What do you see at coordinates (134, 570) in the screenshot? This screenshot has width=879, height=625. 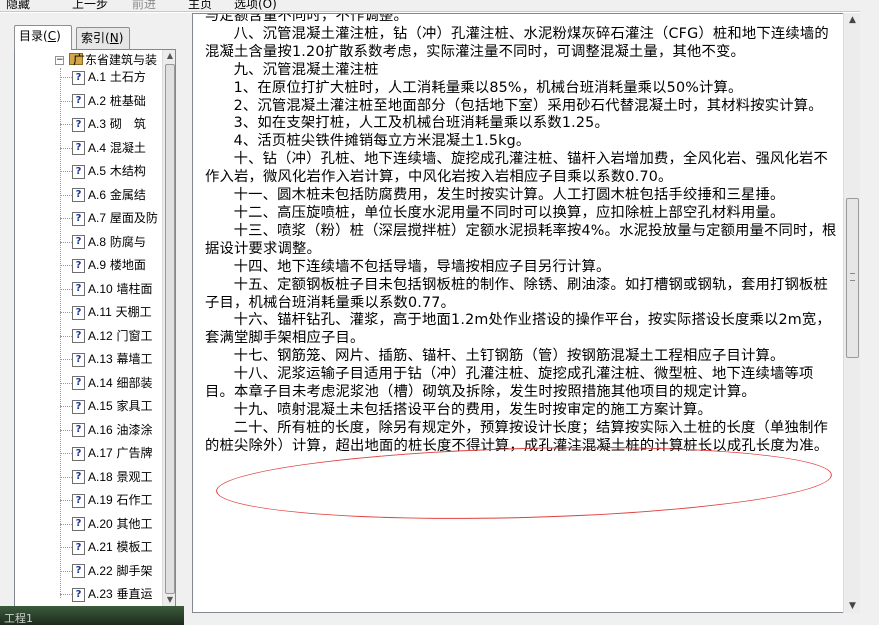 I see `tree-item-label: 脚手架` at bounding box center [134, 570].